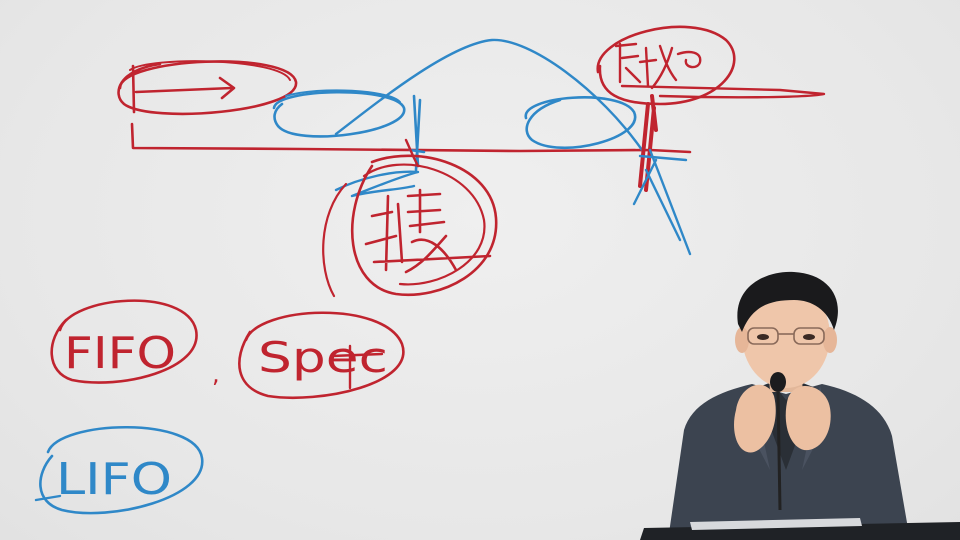 The height and width of the screenshot is (540, 960). I want to click on timeline-baseline, so click(411, 138).